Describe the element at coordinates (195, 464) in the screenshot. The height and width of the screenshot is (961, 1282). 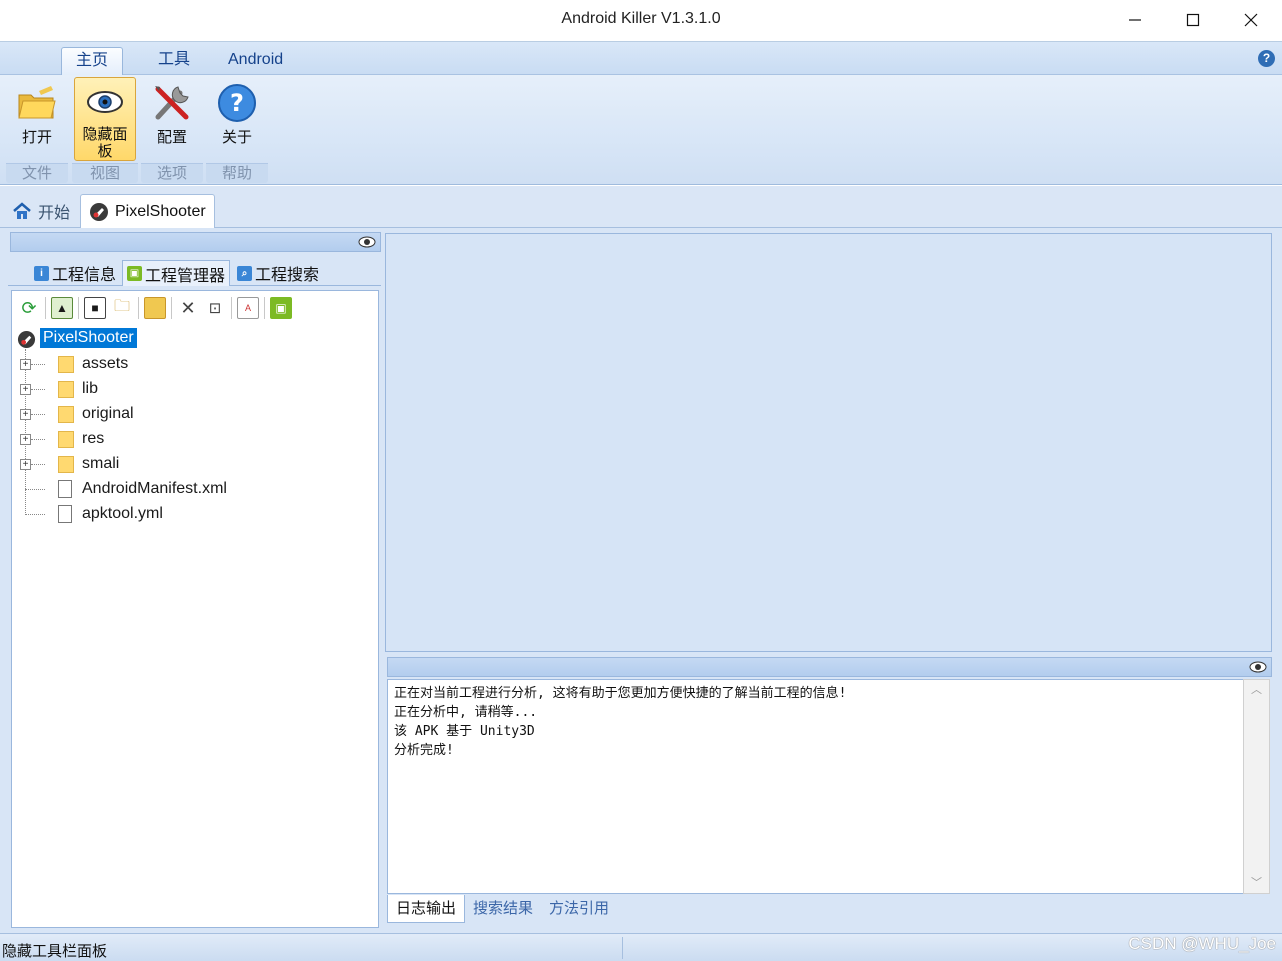
I see `tree-folder-smali: + smali` at that location.